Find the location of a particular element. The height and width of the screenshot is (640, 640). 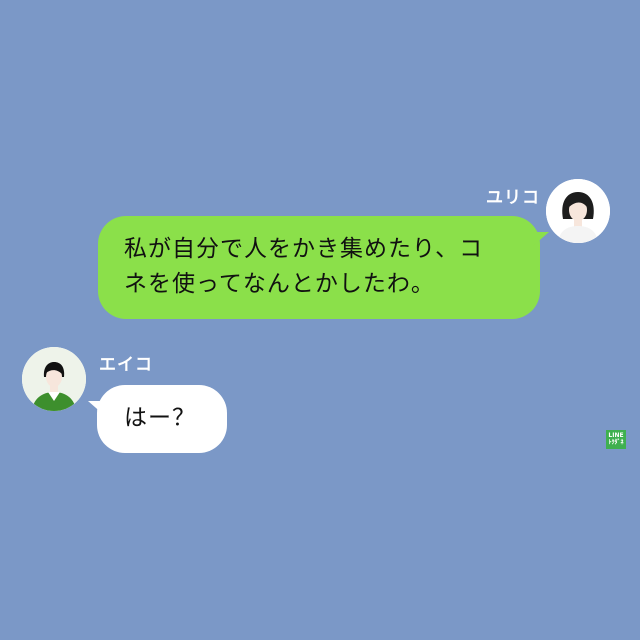

message-line: 私が自分で人をかき集めたり、コ is located at coordinates (304, 249).